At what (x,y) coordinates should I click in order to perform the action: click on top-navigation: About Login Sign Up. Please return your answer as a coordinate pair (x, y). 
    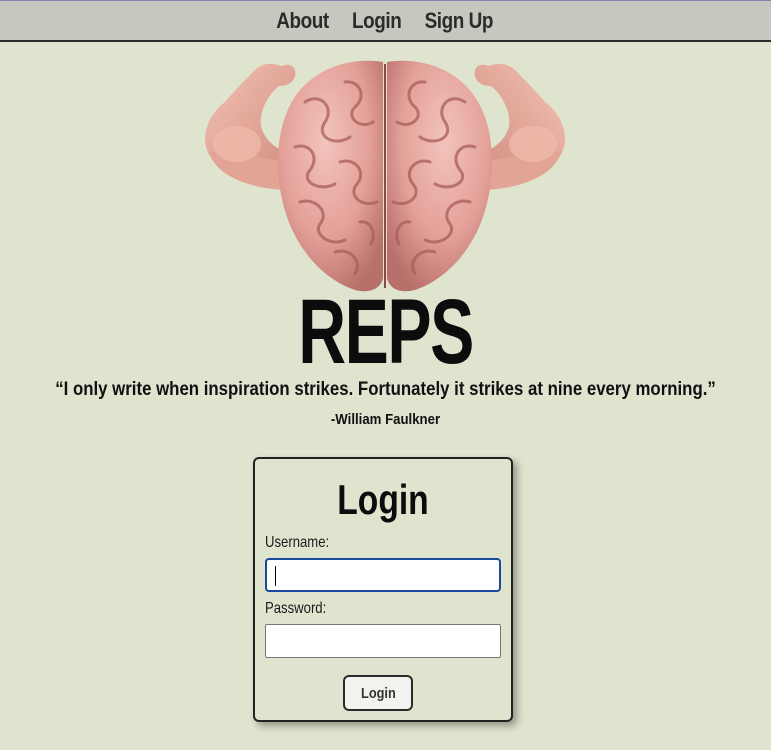
    Looking at the image, I should click on (385, 21).